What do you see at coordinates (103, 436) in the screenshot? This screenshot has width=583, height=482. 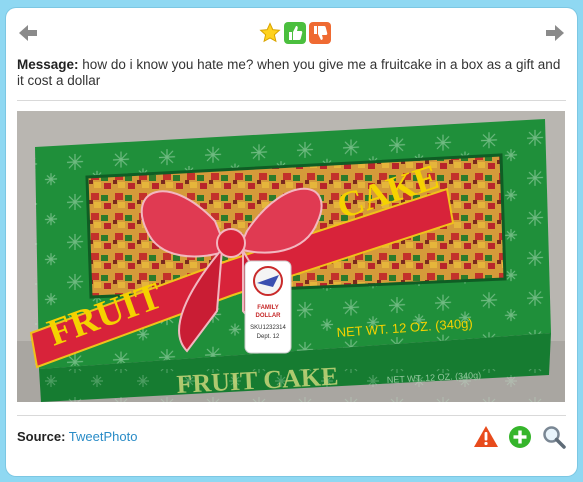 I see `source-link: TweetPhoto` at bounding box center [103, 436].